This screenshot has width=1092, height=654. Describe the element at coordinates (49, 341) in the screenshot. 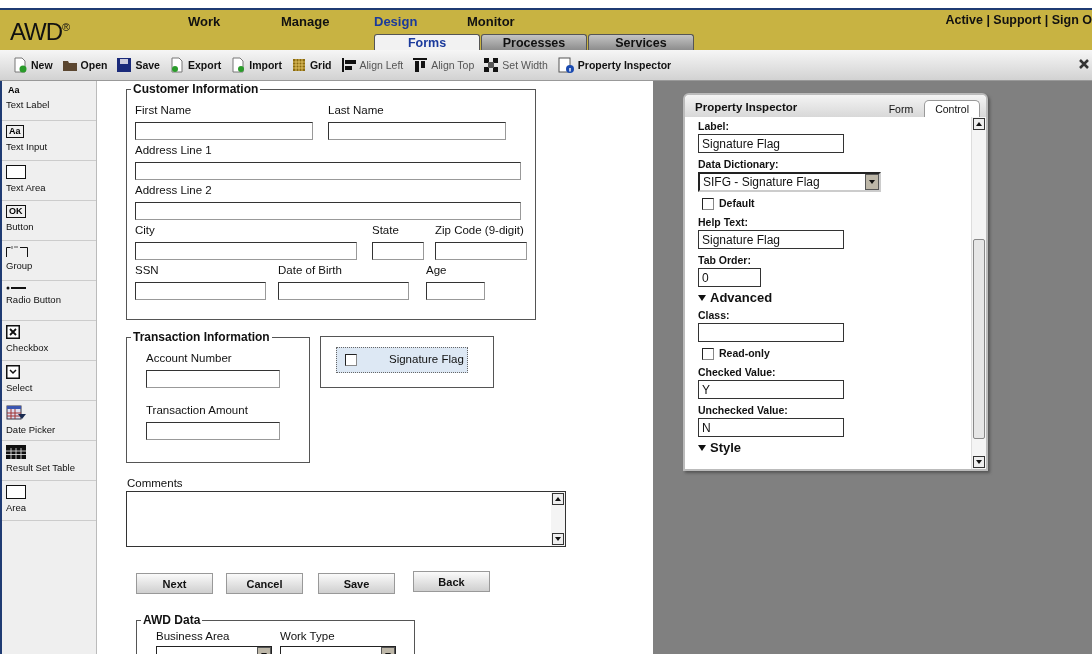

I see `palette-item: Checkbox` at that location.